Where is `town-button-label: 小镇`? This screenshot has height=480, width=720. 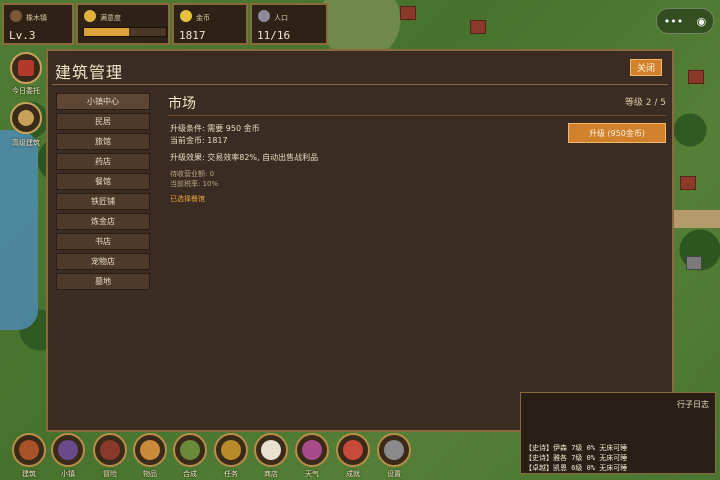
town-button-label: 小镇 is located at coordinates (68, 474).